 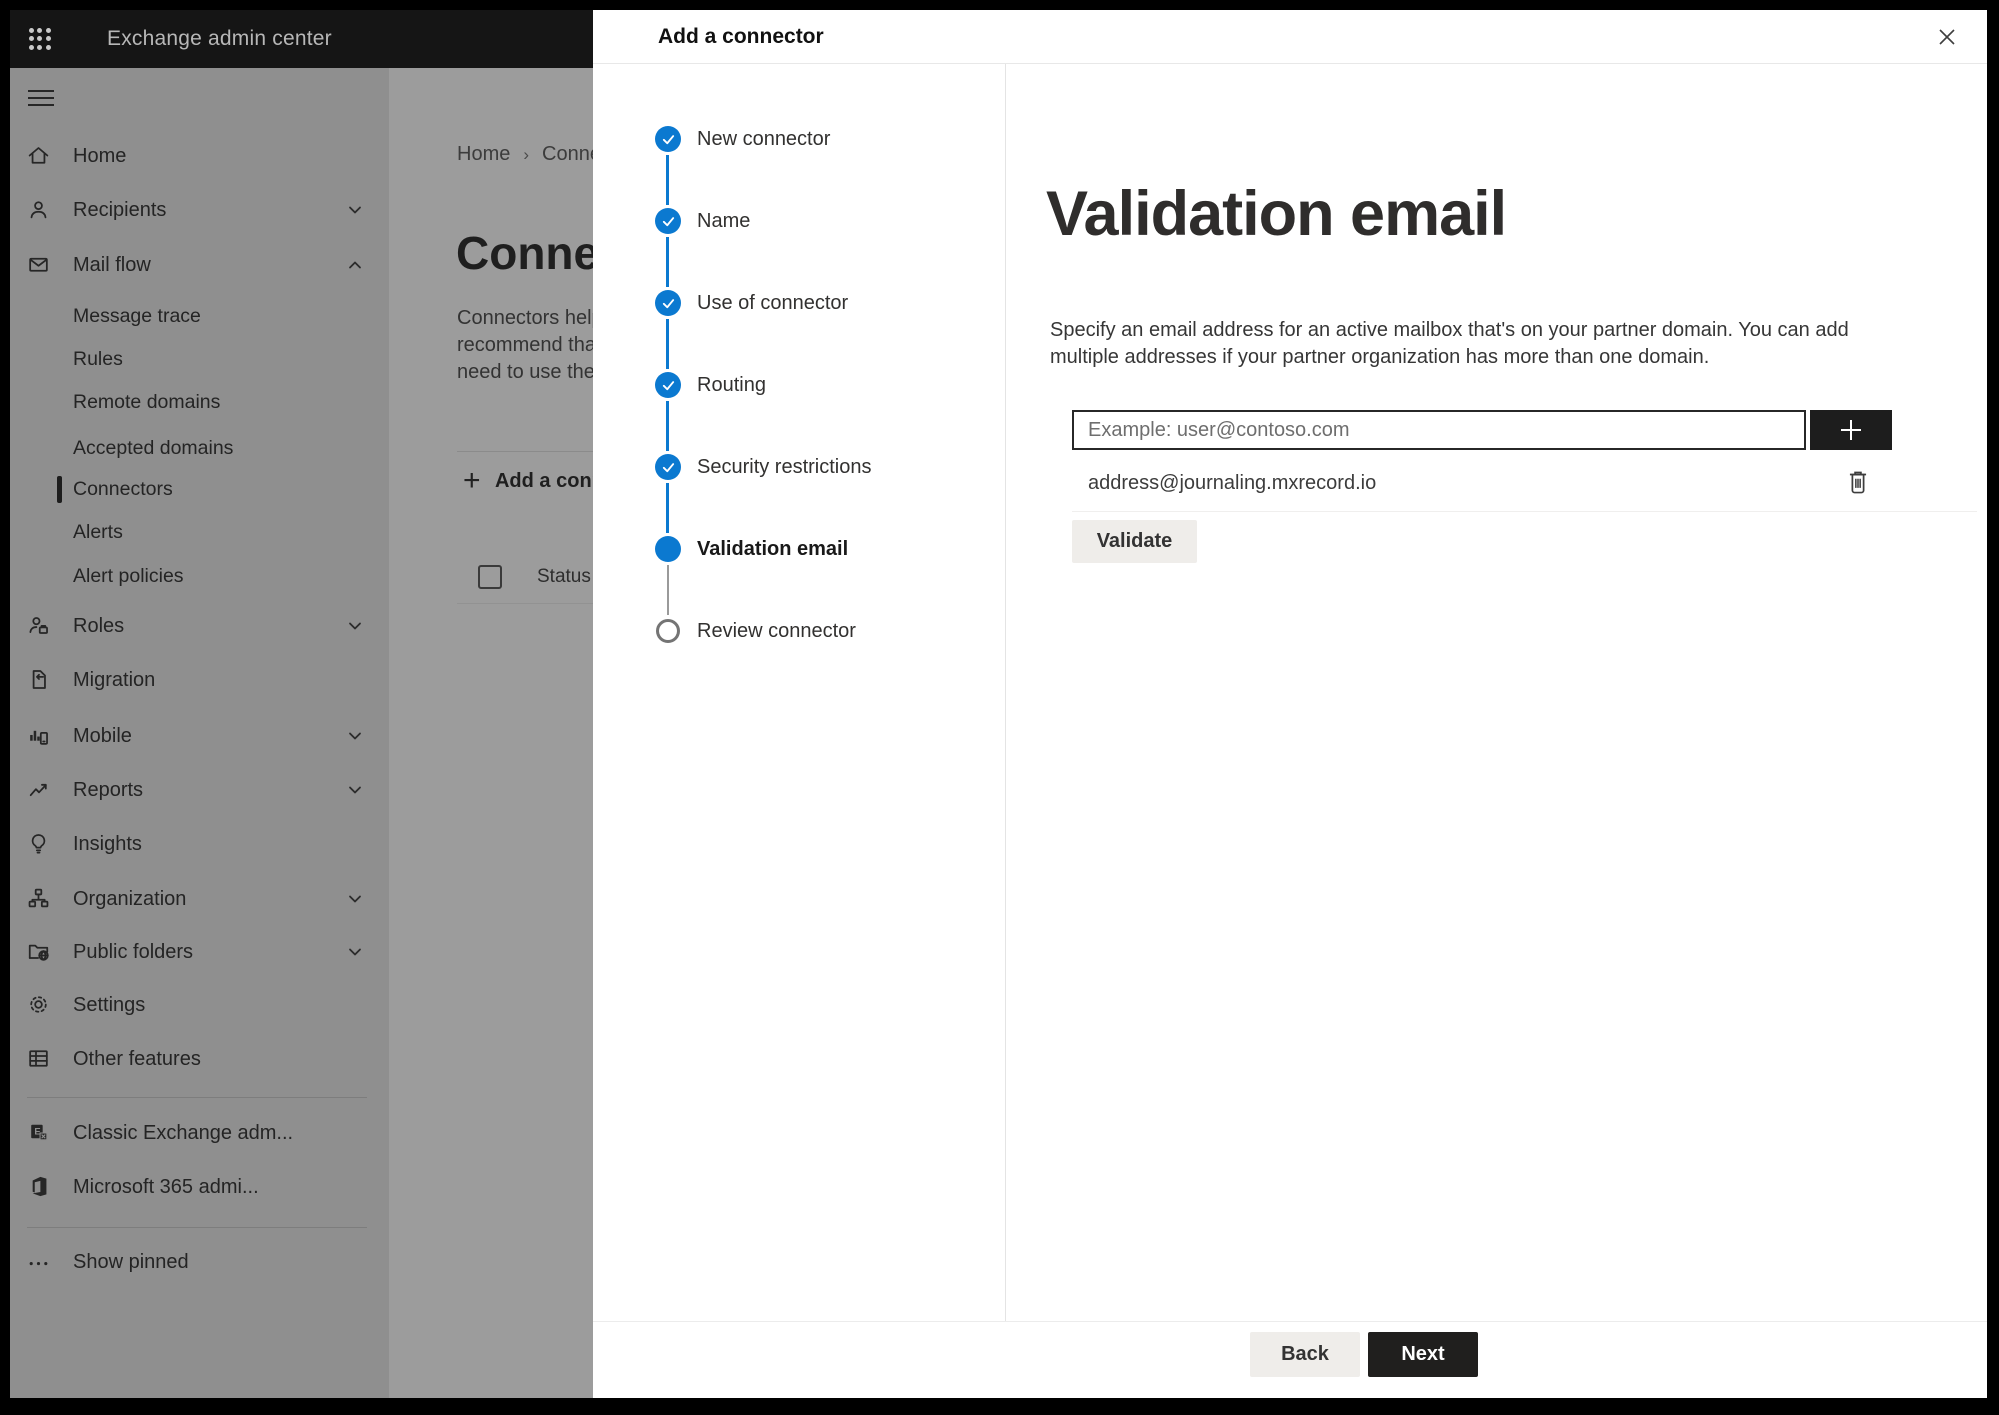 What do you see at coordinates (1851, 430) in the screenshot?
I see `add-email-button` at bounding box center [1851, 430].